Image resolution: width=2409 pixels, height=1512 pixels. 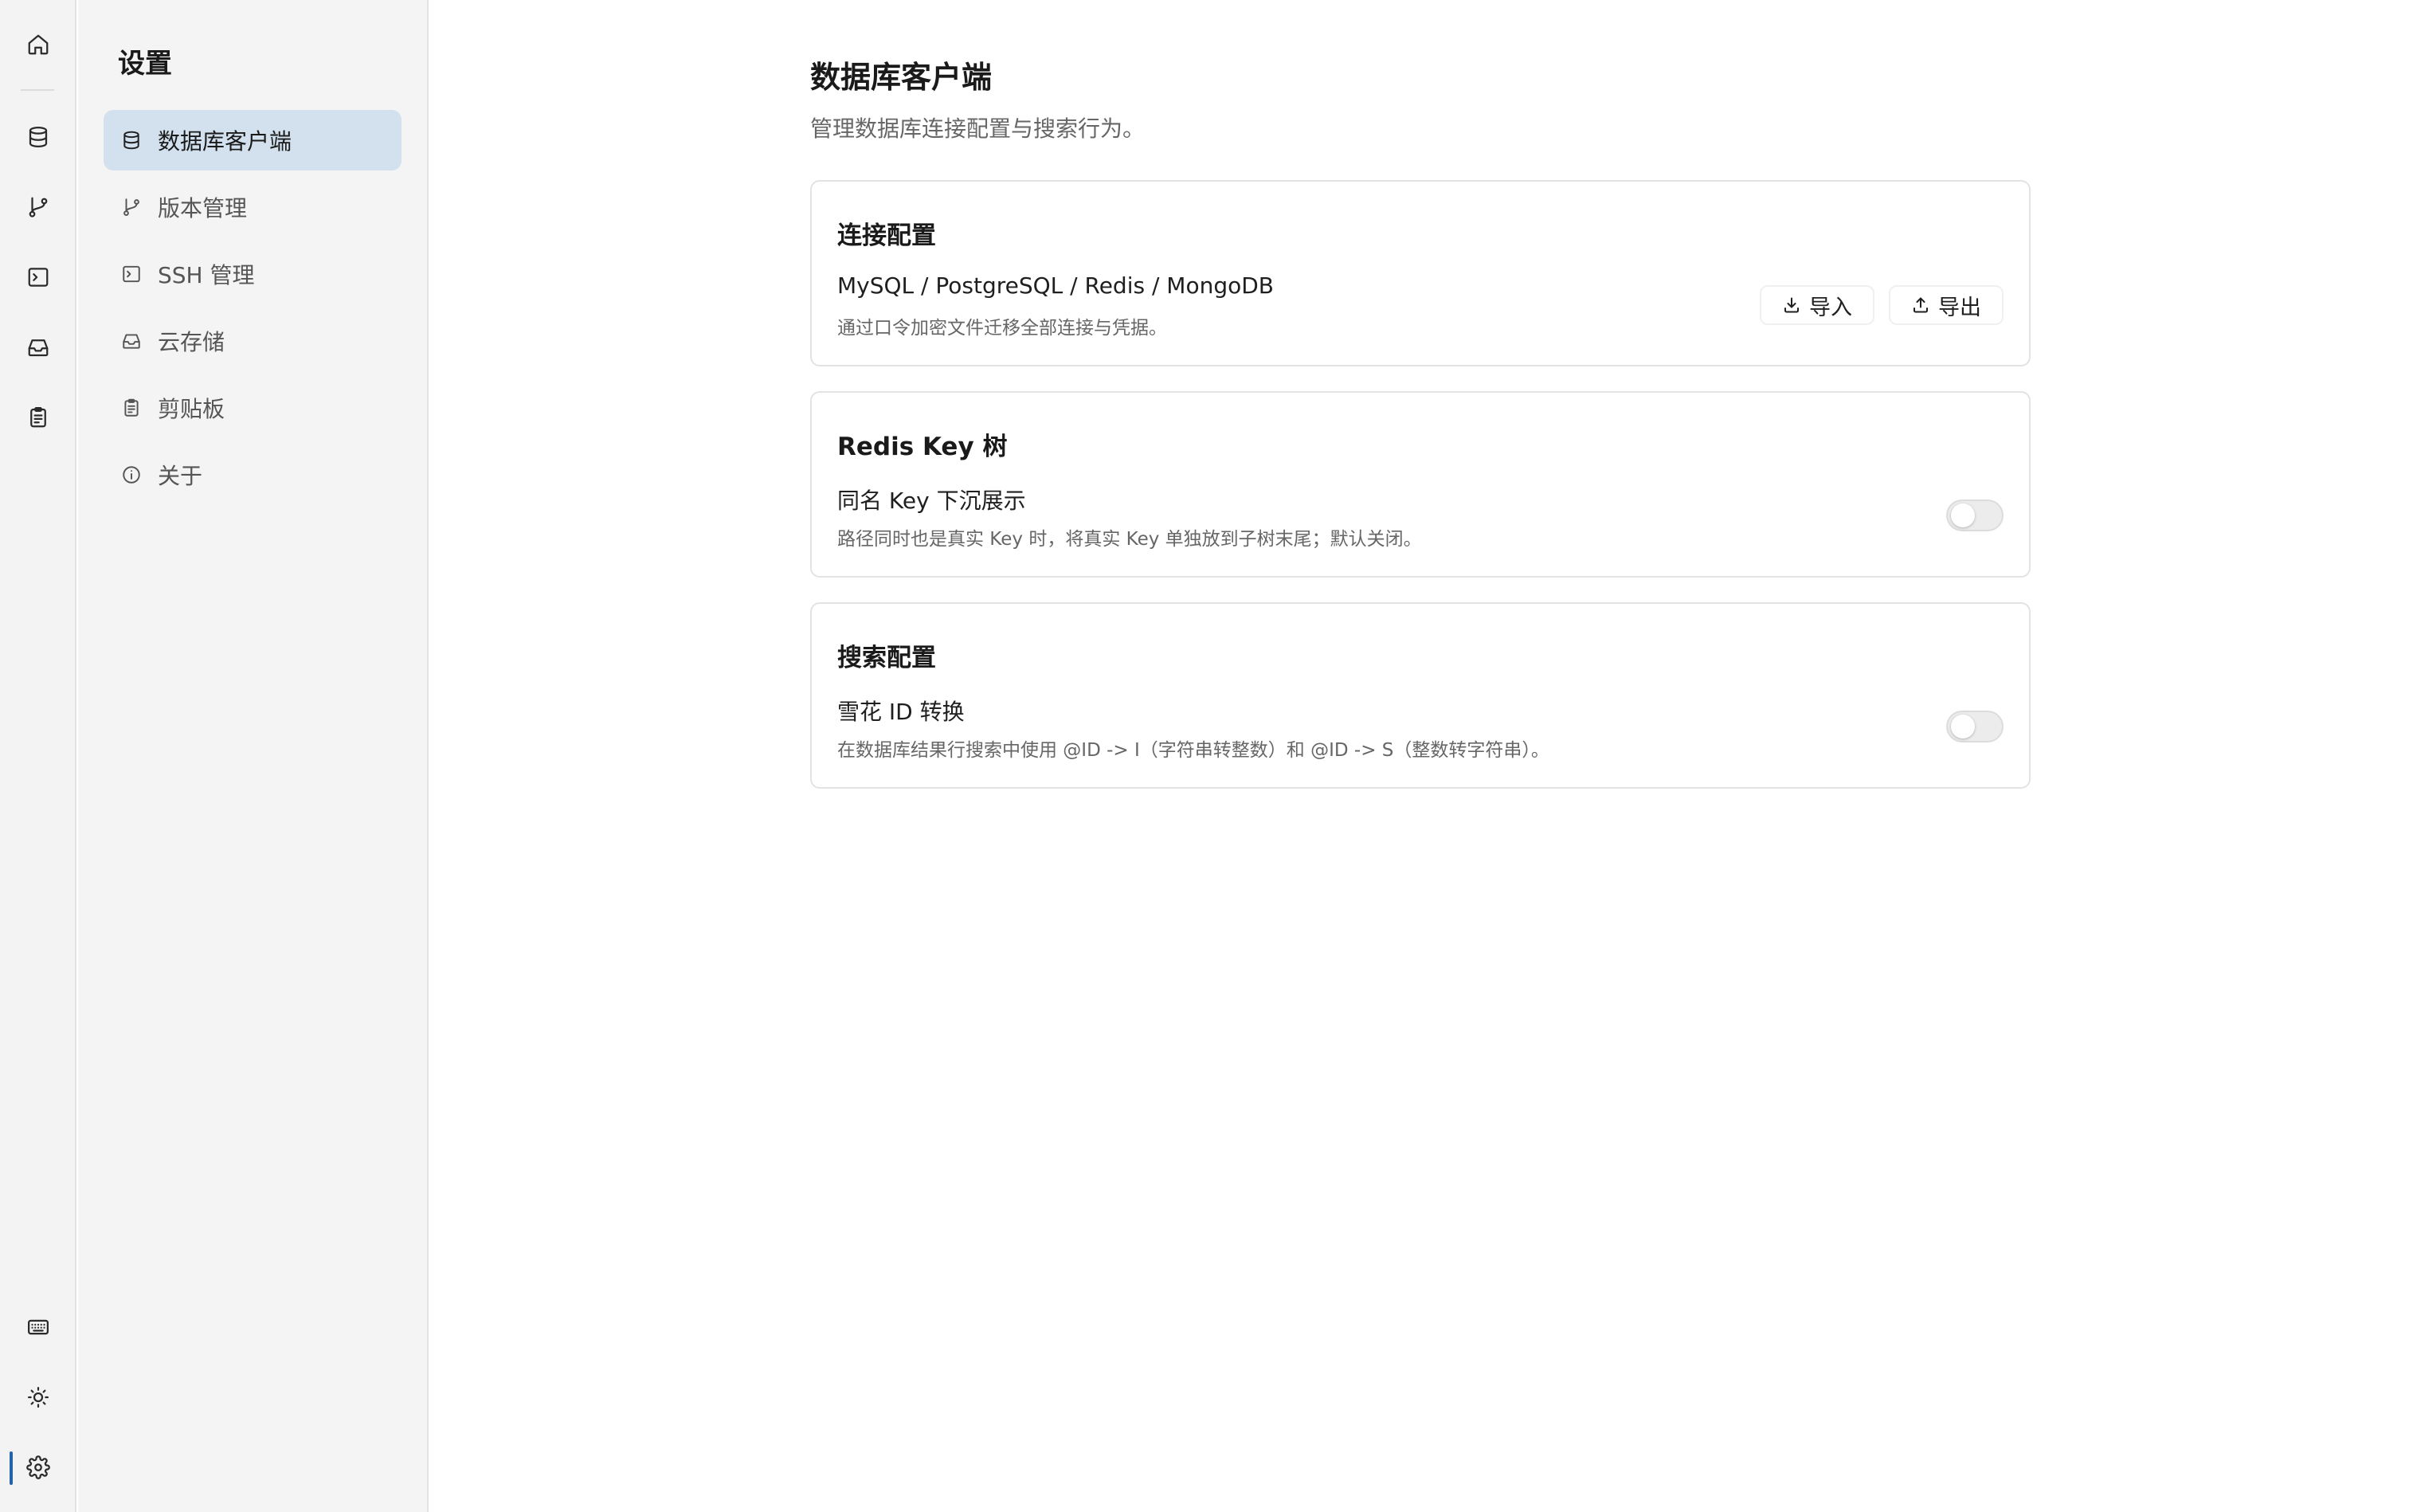 I want to click on row-description: 路径同时也是真实 Key 时，将真实 Key 单独放到子树末尾；默认关闭。, so click(x=1129, y=540).